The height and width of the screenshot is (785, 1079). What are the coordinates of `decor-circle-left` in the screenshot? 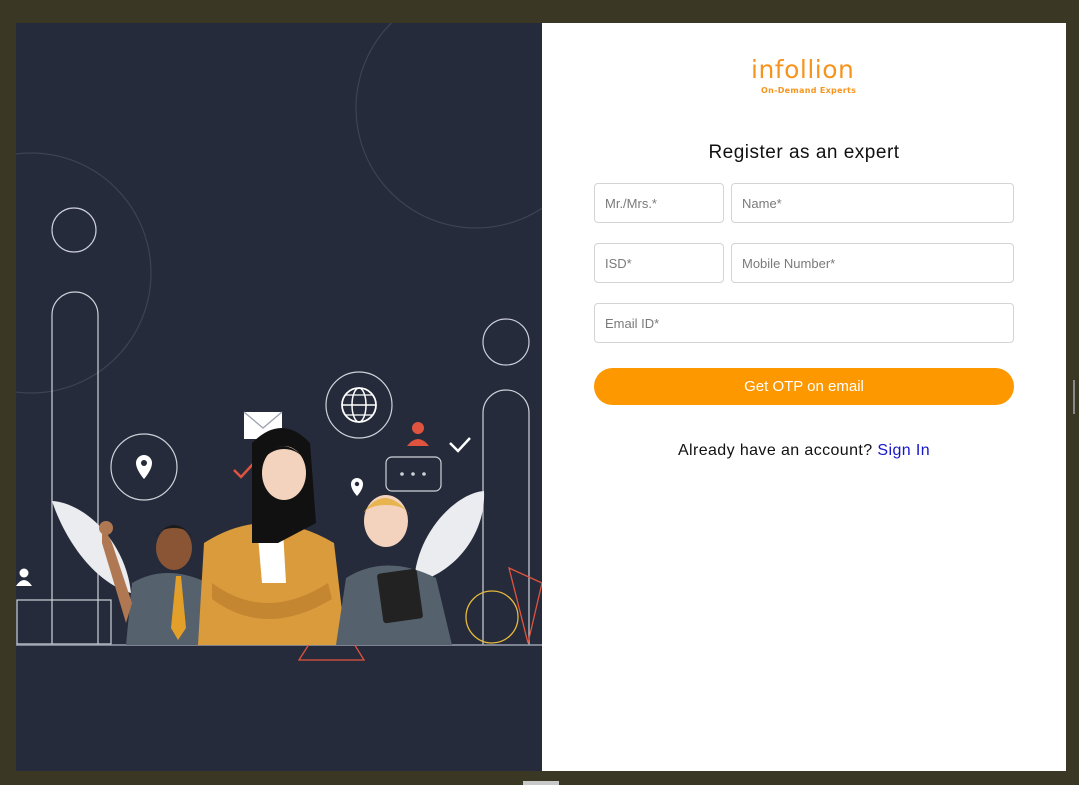 It's located at (84, 273).